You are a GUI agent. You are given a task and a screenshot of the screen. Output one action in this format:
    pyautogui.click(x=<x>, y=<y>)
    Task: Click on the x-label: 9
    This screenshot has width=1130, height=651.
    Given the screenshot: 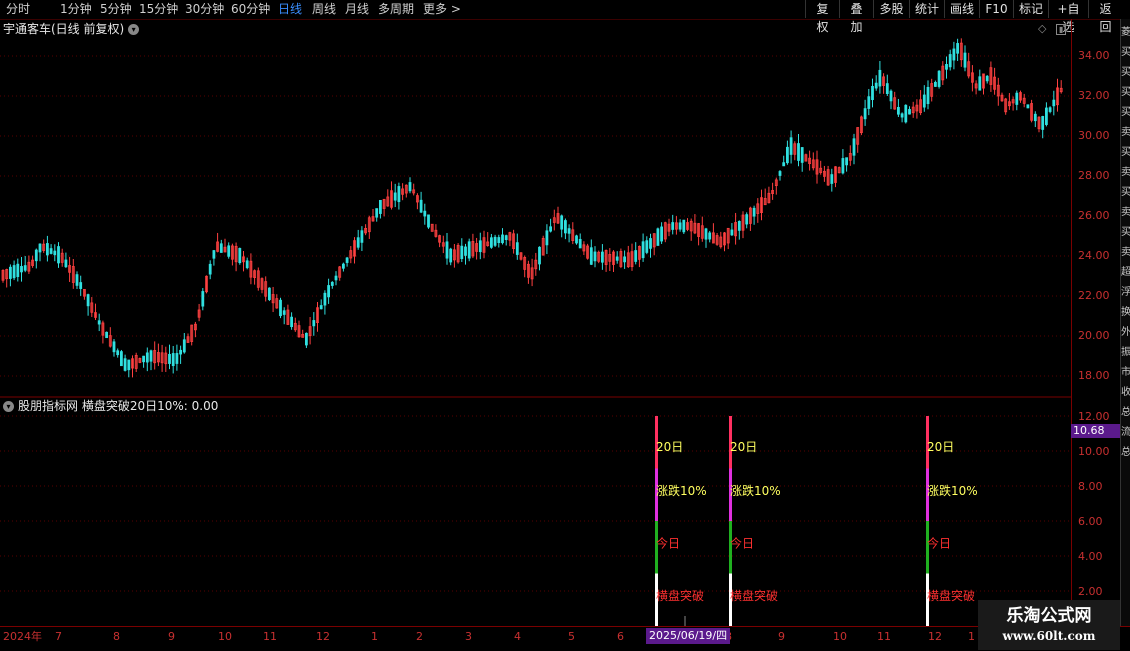 What is the action you would take?
    pyautogui.click(x=781, y=636)
    